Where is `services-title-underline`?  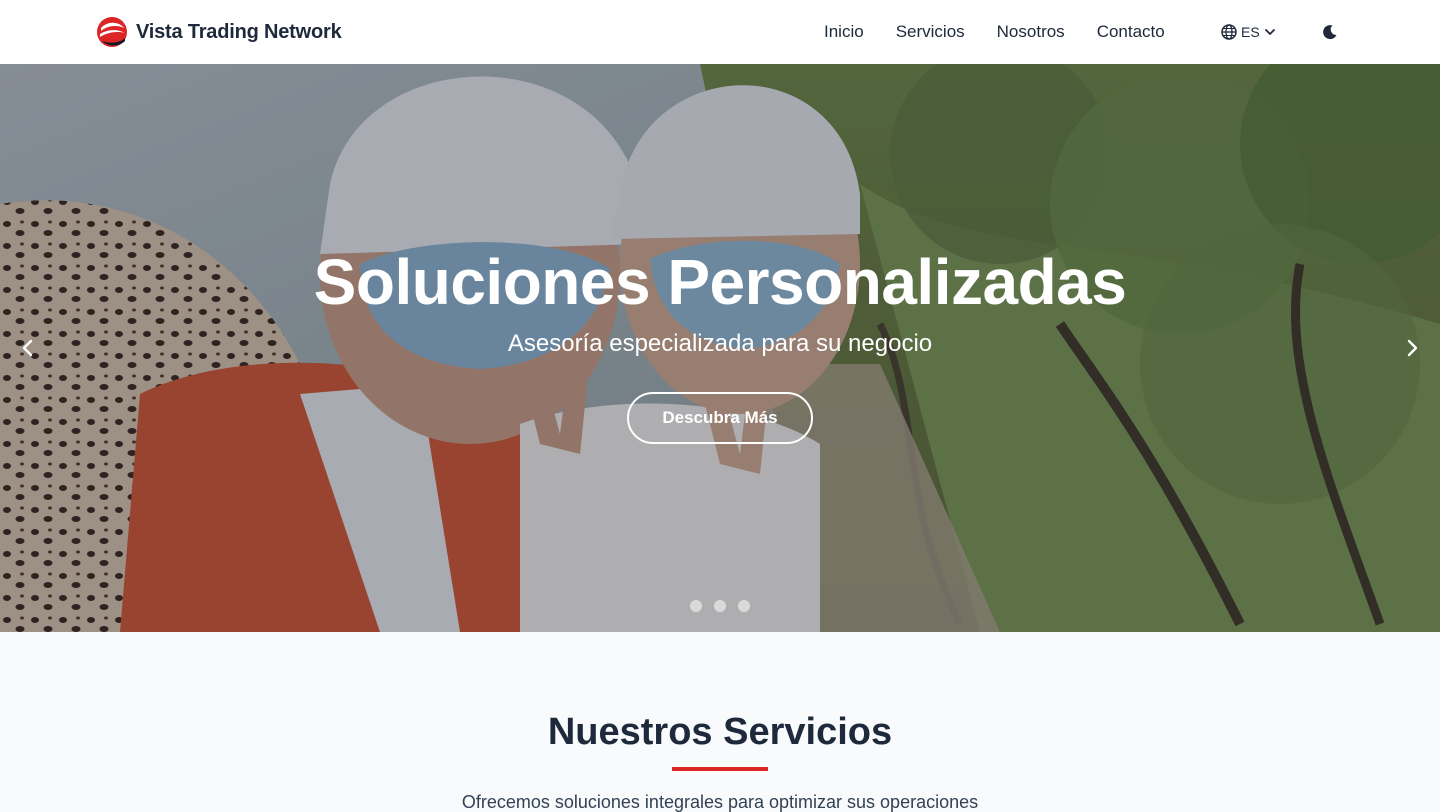
services-title-underline is located at coordinates (720, 769).